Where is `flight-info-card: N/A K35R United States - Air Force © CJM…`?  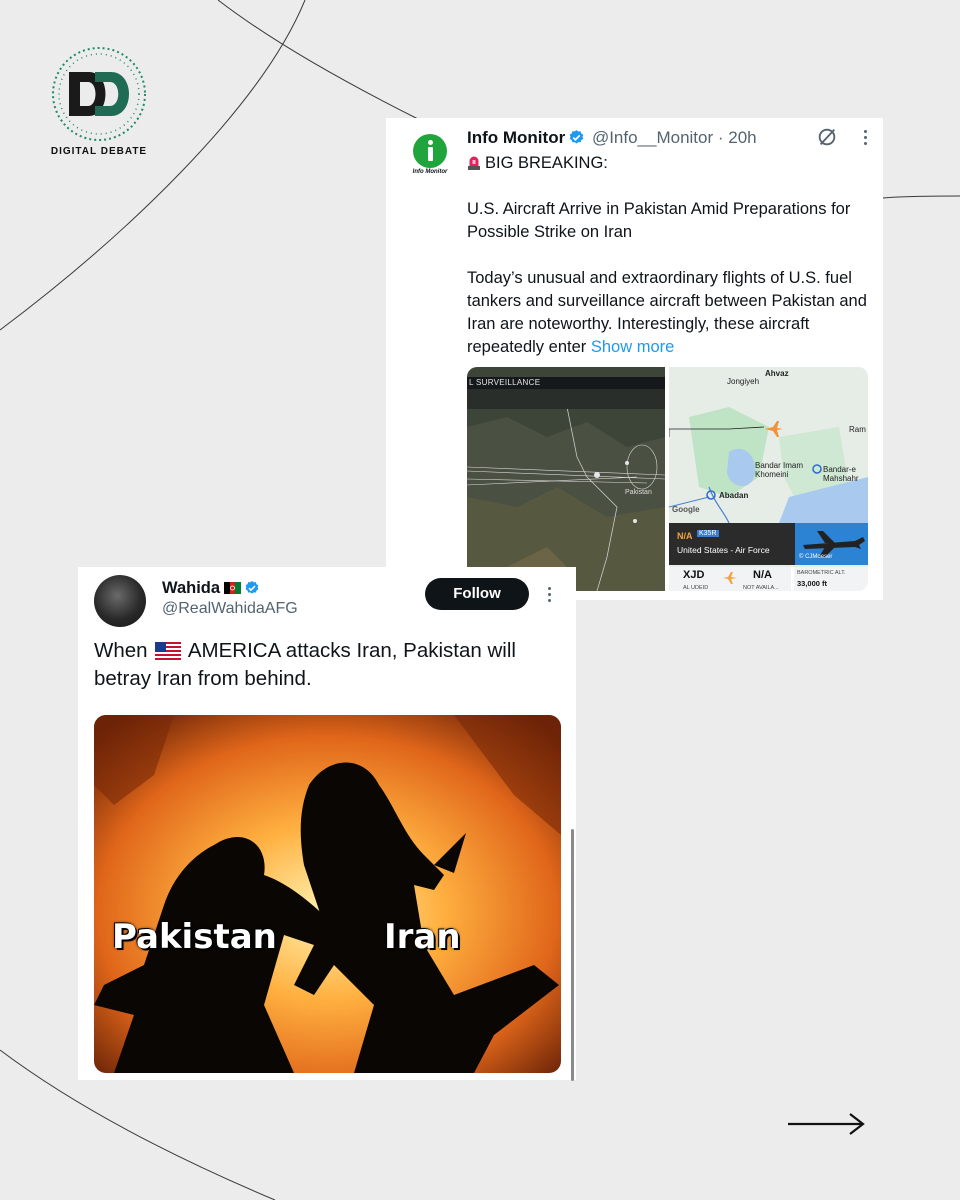 flight-info-card: N/A K35R United States - Air Force © CJM… is located at coordinates (768, 544).